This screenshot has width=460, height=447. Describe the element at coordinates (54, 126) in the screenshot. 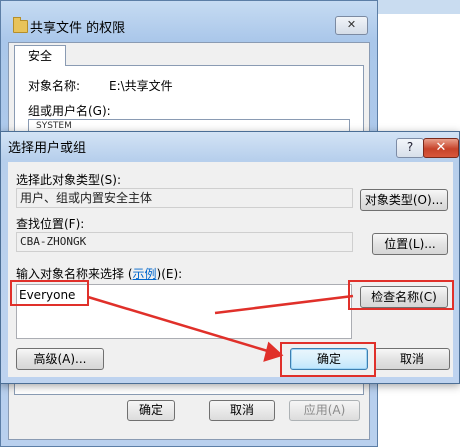

I see `list-item: SYSTEM` at that location.